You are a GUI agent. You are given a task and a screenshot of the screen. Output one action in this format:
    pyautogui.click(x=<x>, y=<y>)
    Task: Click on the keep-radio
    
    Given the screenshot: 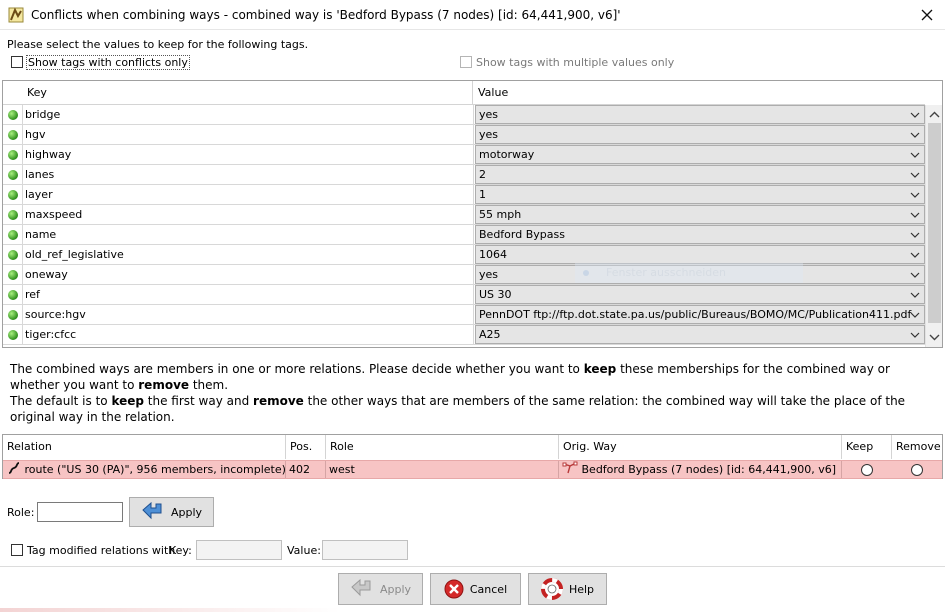 What is the action you would take?
    pyautogui.click(x=867, y=470)
    